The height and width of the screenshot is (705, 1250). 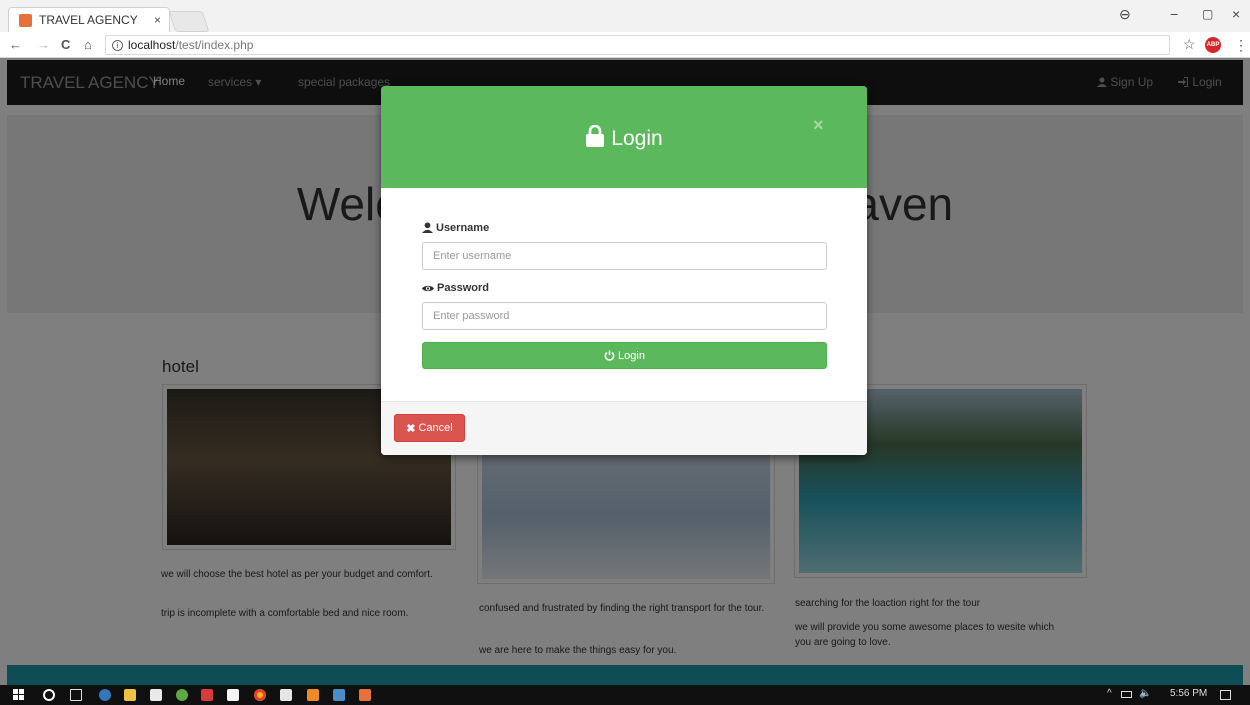 What do you see at coordinates (625, 16) in the screenshot?
I see `browser-tab-strip: TRAVEL AGENCY × ⊖ − ▢ ×` at bounding box center [625, 16].